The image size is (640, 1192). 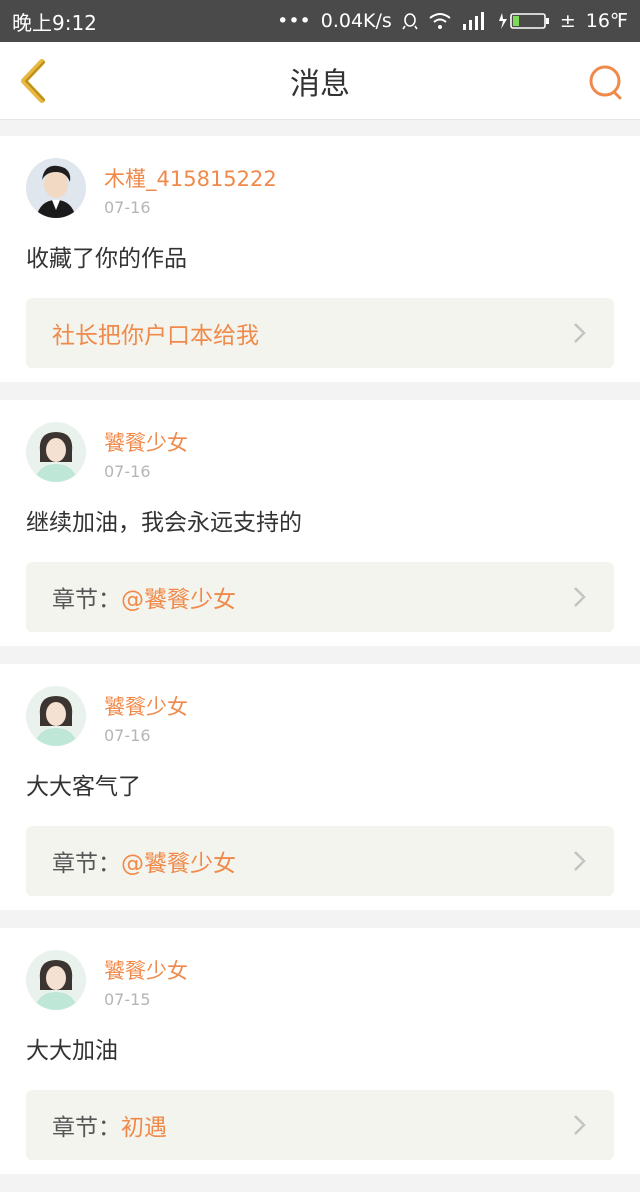 I want to click on user-meta: 木槿_415815222 07-16, so click(x=190, y=187).